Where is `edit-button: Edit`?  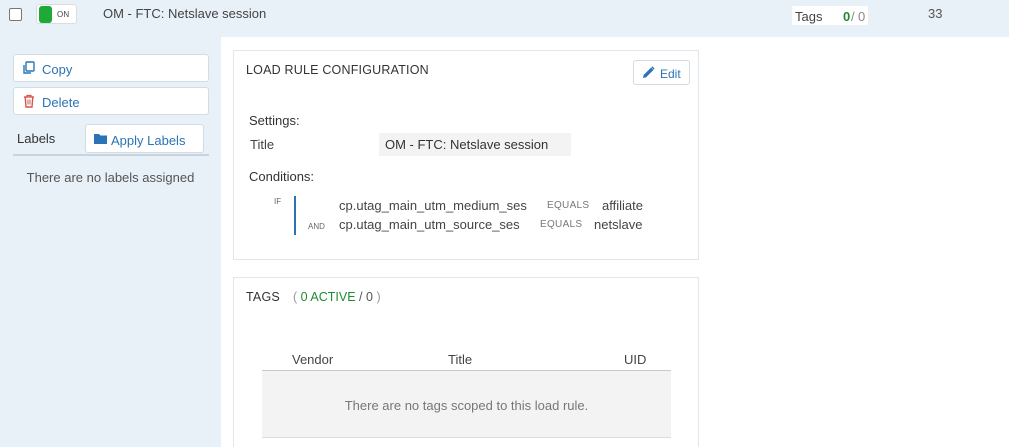
edit-button: Edit is located at coordinates (661, 72).